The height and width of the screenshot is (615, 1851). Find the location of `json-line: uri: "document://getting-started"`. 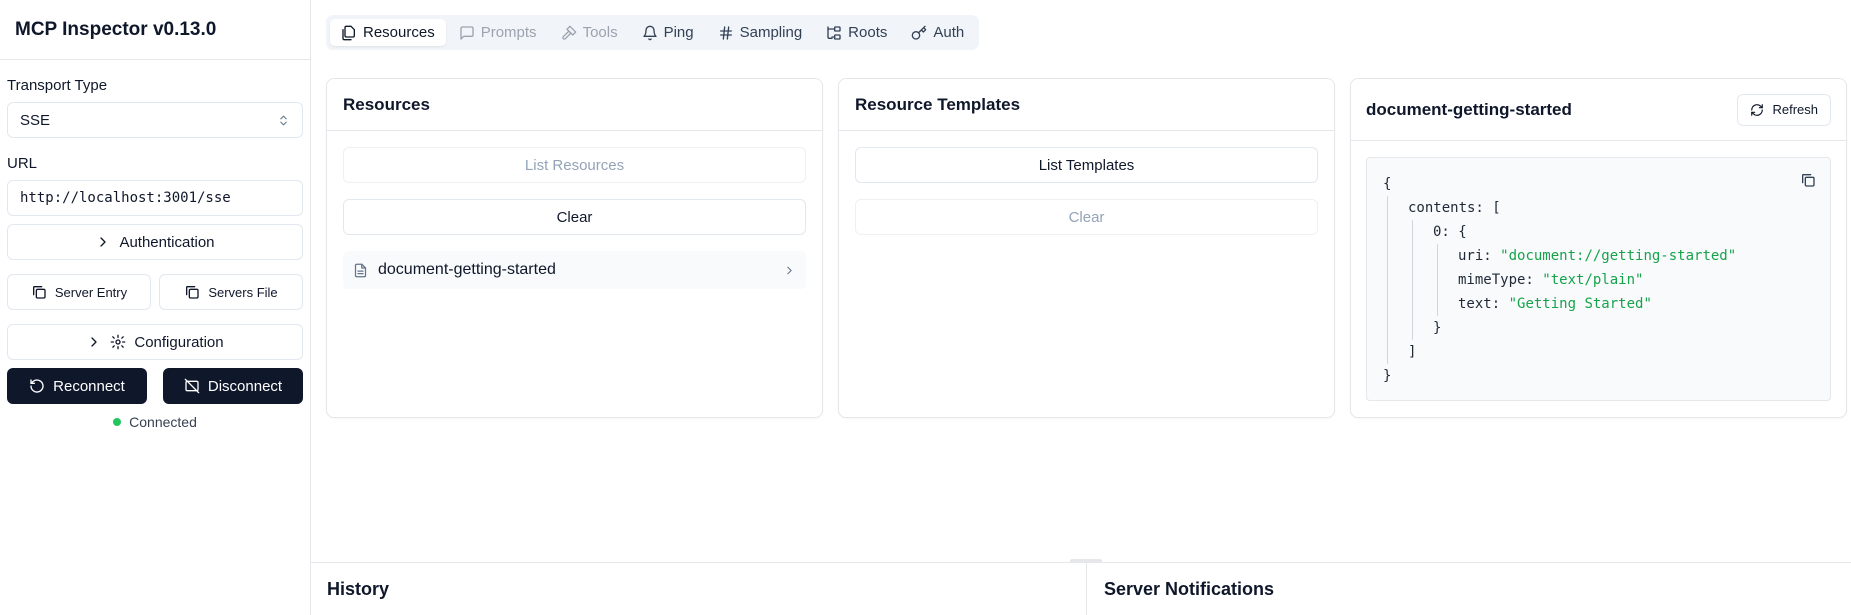

json-line: uri: "document://getting-started" is located at coordinates (1636, 256).